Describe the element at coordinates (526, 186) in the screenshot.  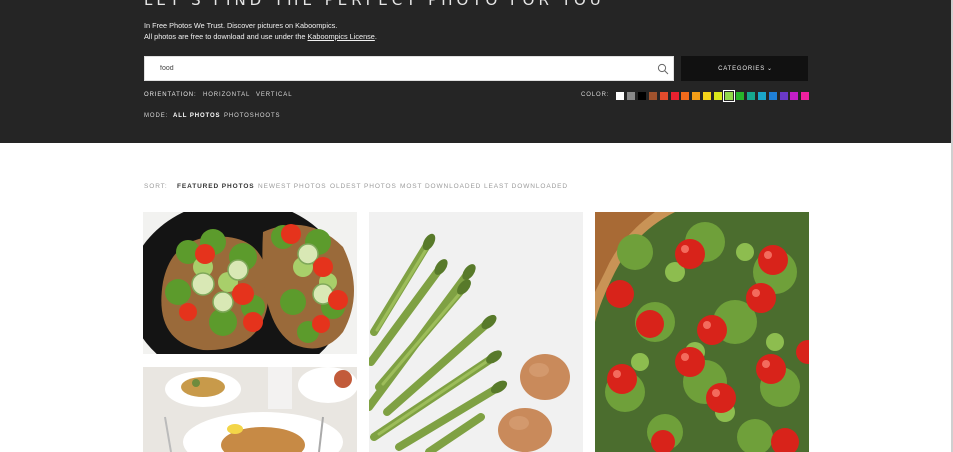
I see `sort-least-downloaded: LEAST DOWNLOADED` at that location.